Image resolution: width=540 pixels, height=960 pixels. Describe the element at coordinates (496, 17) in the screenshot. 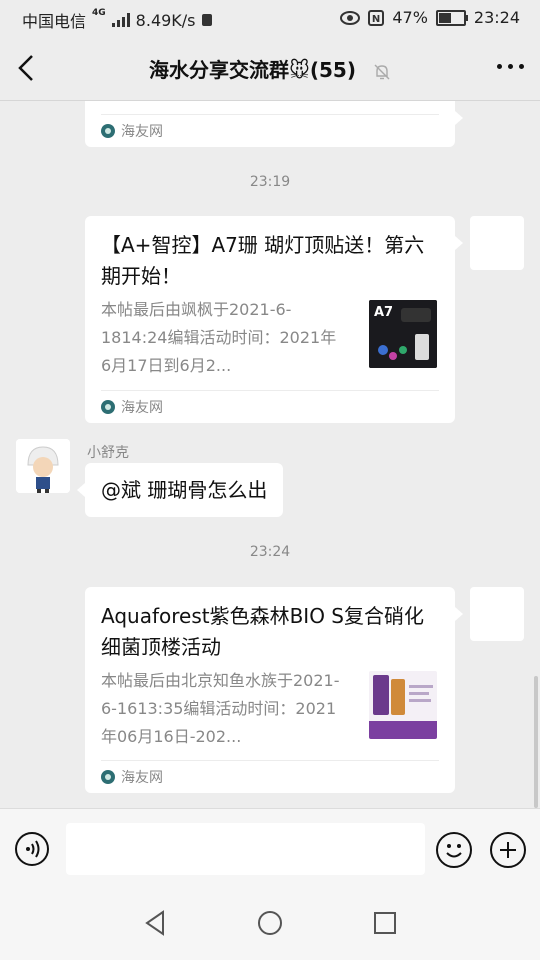

I see `clock: 23:24` at that location.